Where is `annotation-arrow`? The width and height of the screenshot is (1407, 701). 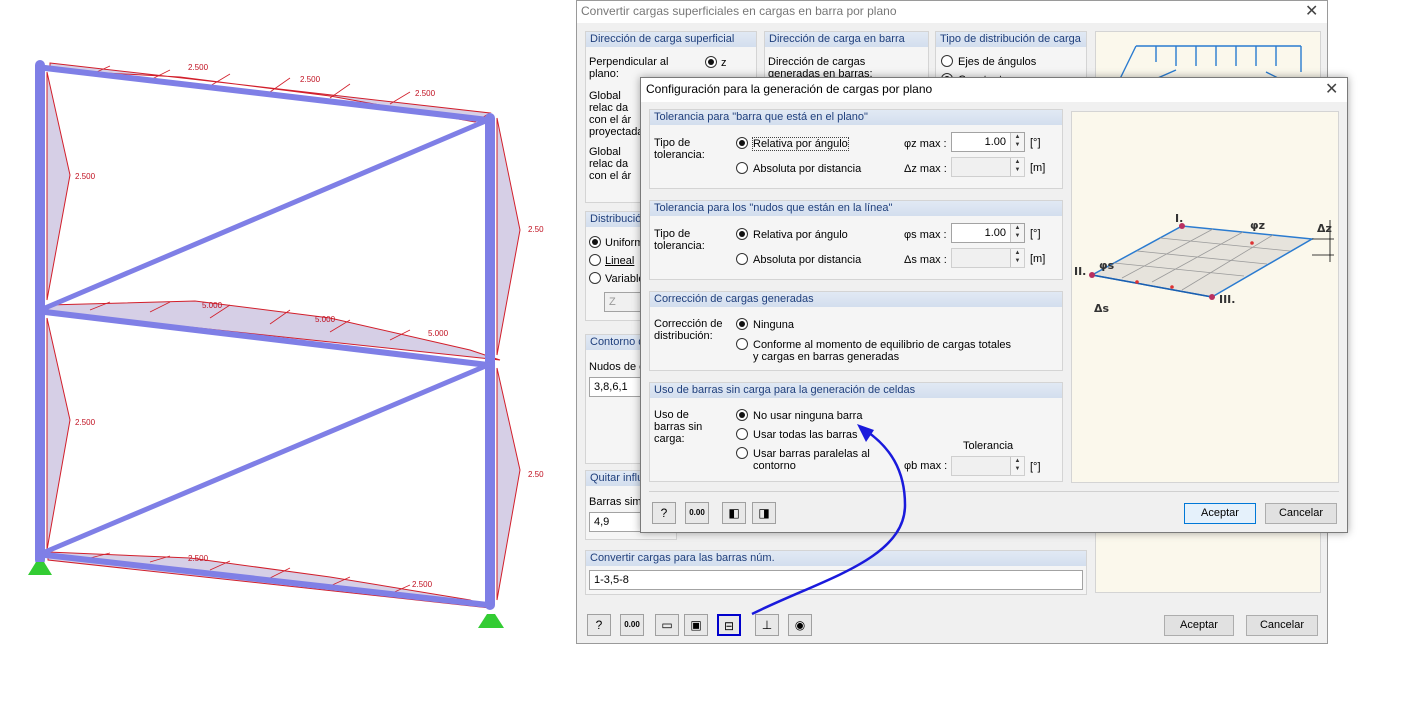
annotation-arrow is located at coordinates (829, 522).